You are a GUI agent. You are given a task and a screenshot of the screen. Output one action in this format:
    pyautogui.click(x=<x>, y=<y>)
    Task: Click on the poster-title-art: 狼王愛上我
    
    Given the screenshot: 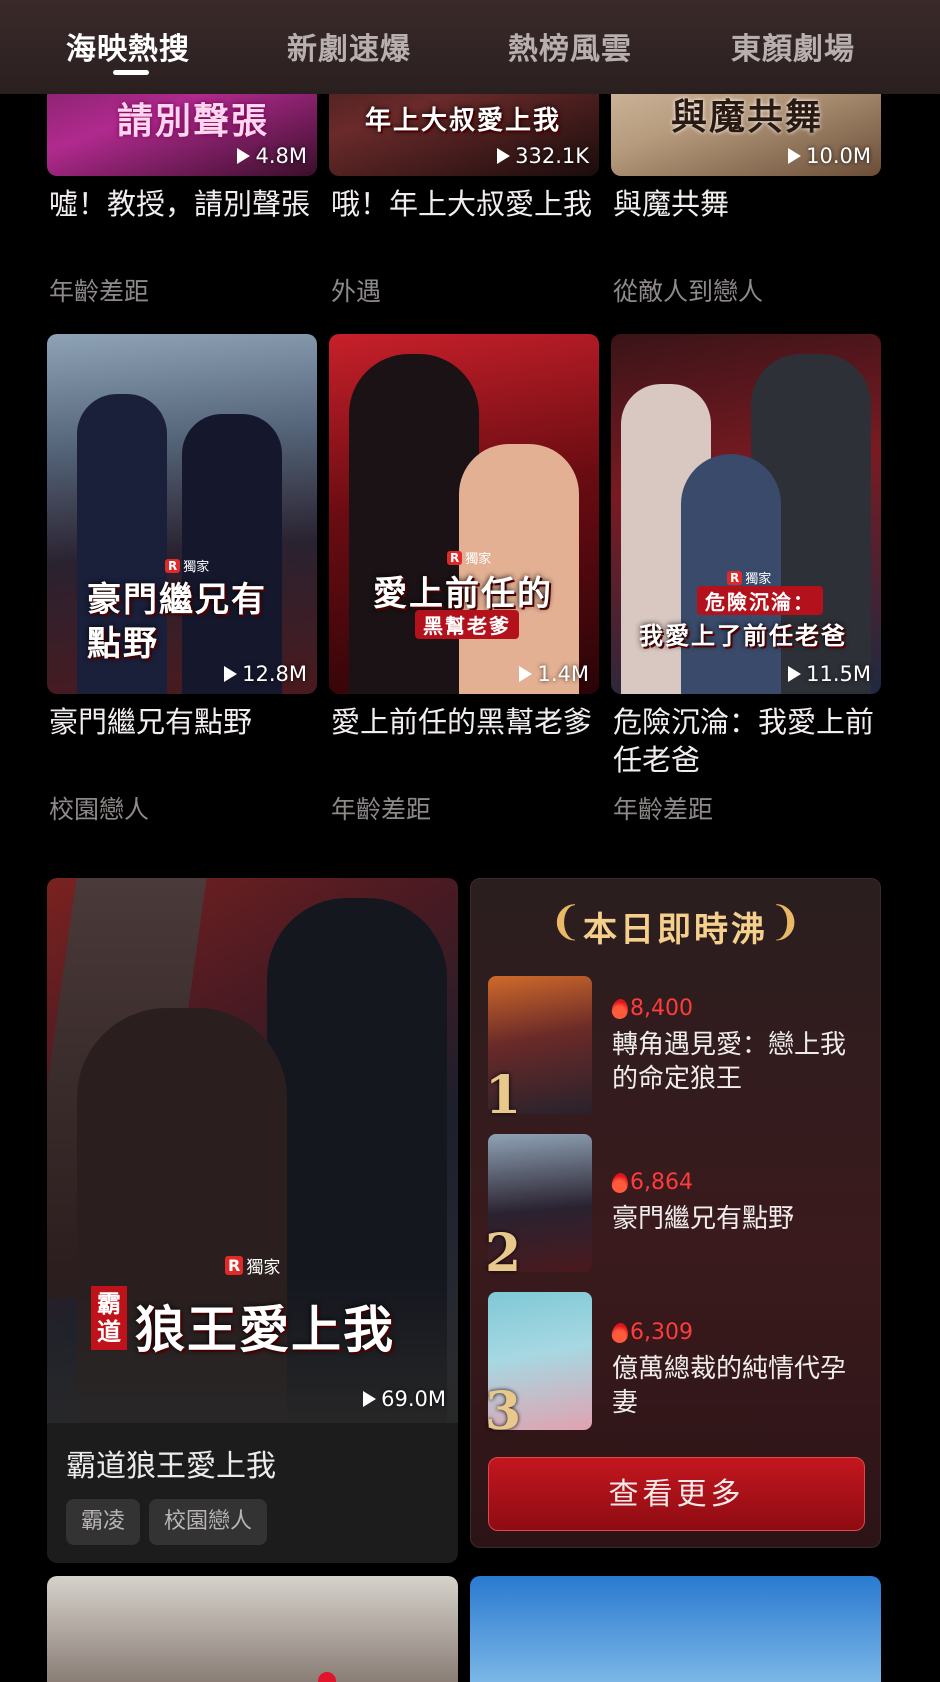 What is the action you would take?
    pyautogui.click(x=265, y=1329)
    